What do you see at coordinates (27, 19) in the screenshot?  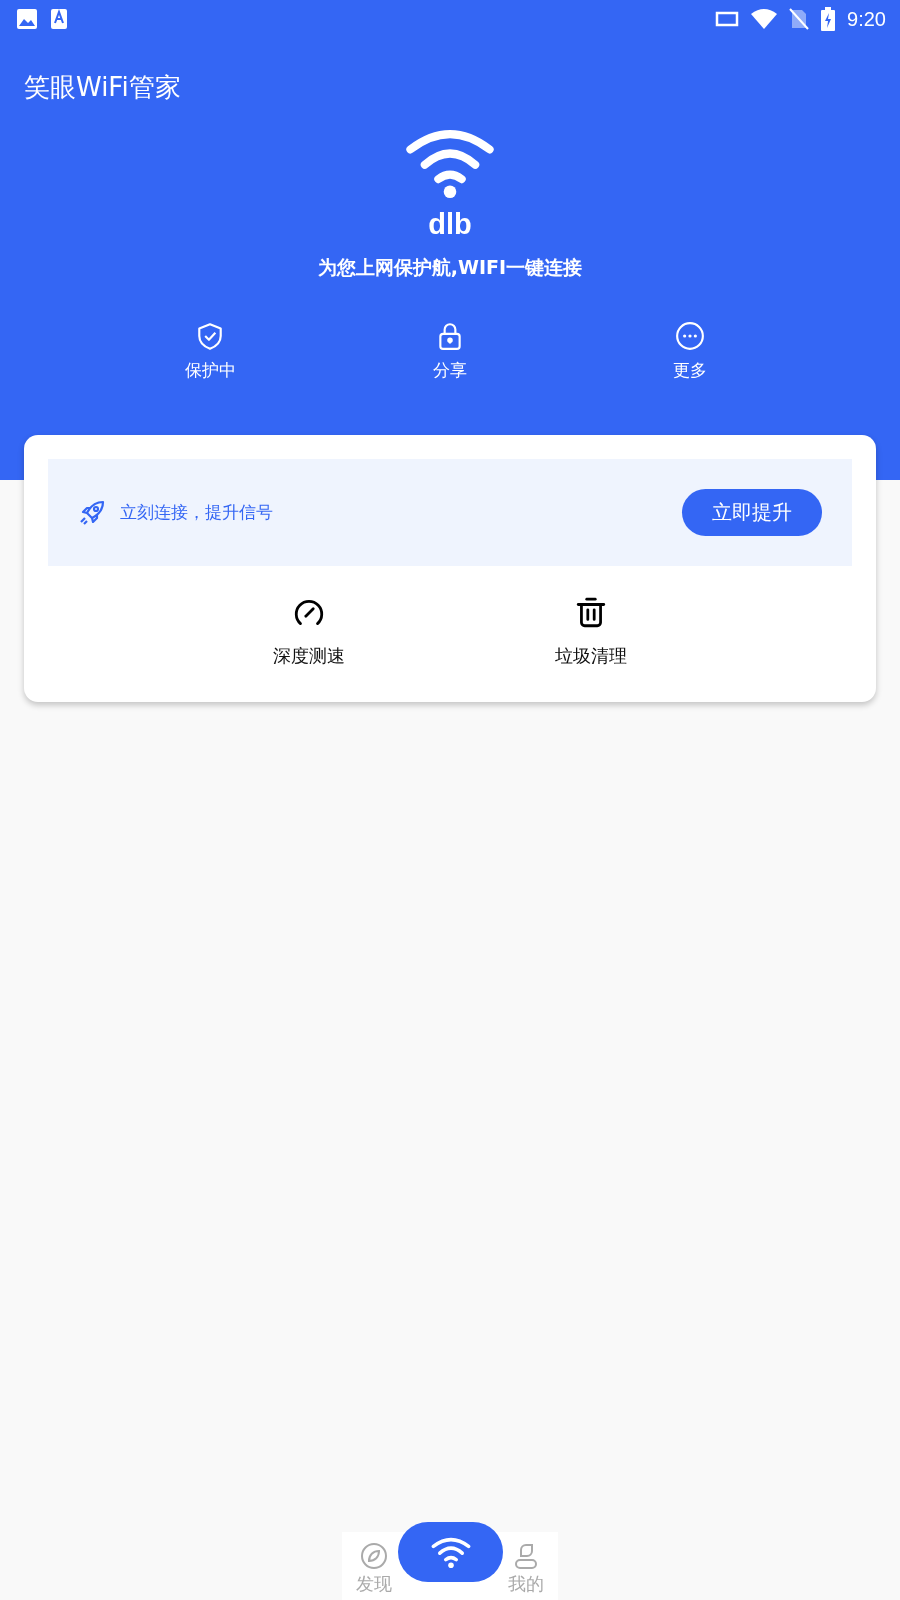 I see `image-icon` at bounding box center [27, 19].